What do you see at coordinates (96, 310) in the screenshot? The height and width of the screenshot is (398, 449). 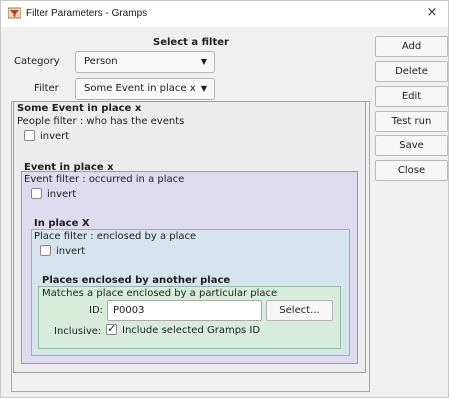 I see `id-label: ID:` at bounding box center [96, 310].